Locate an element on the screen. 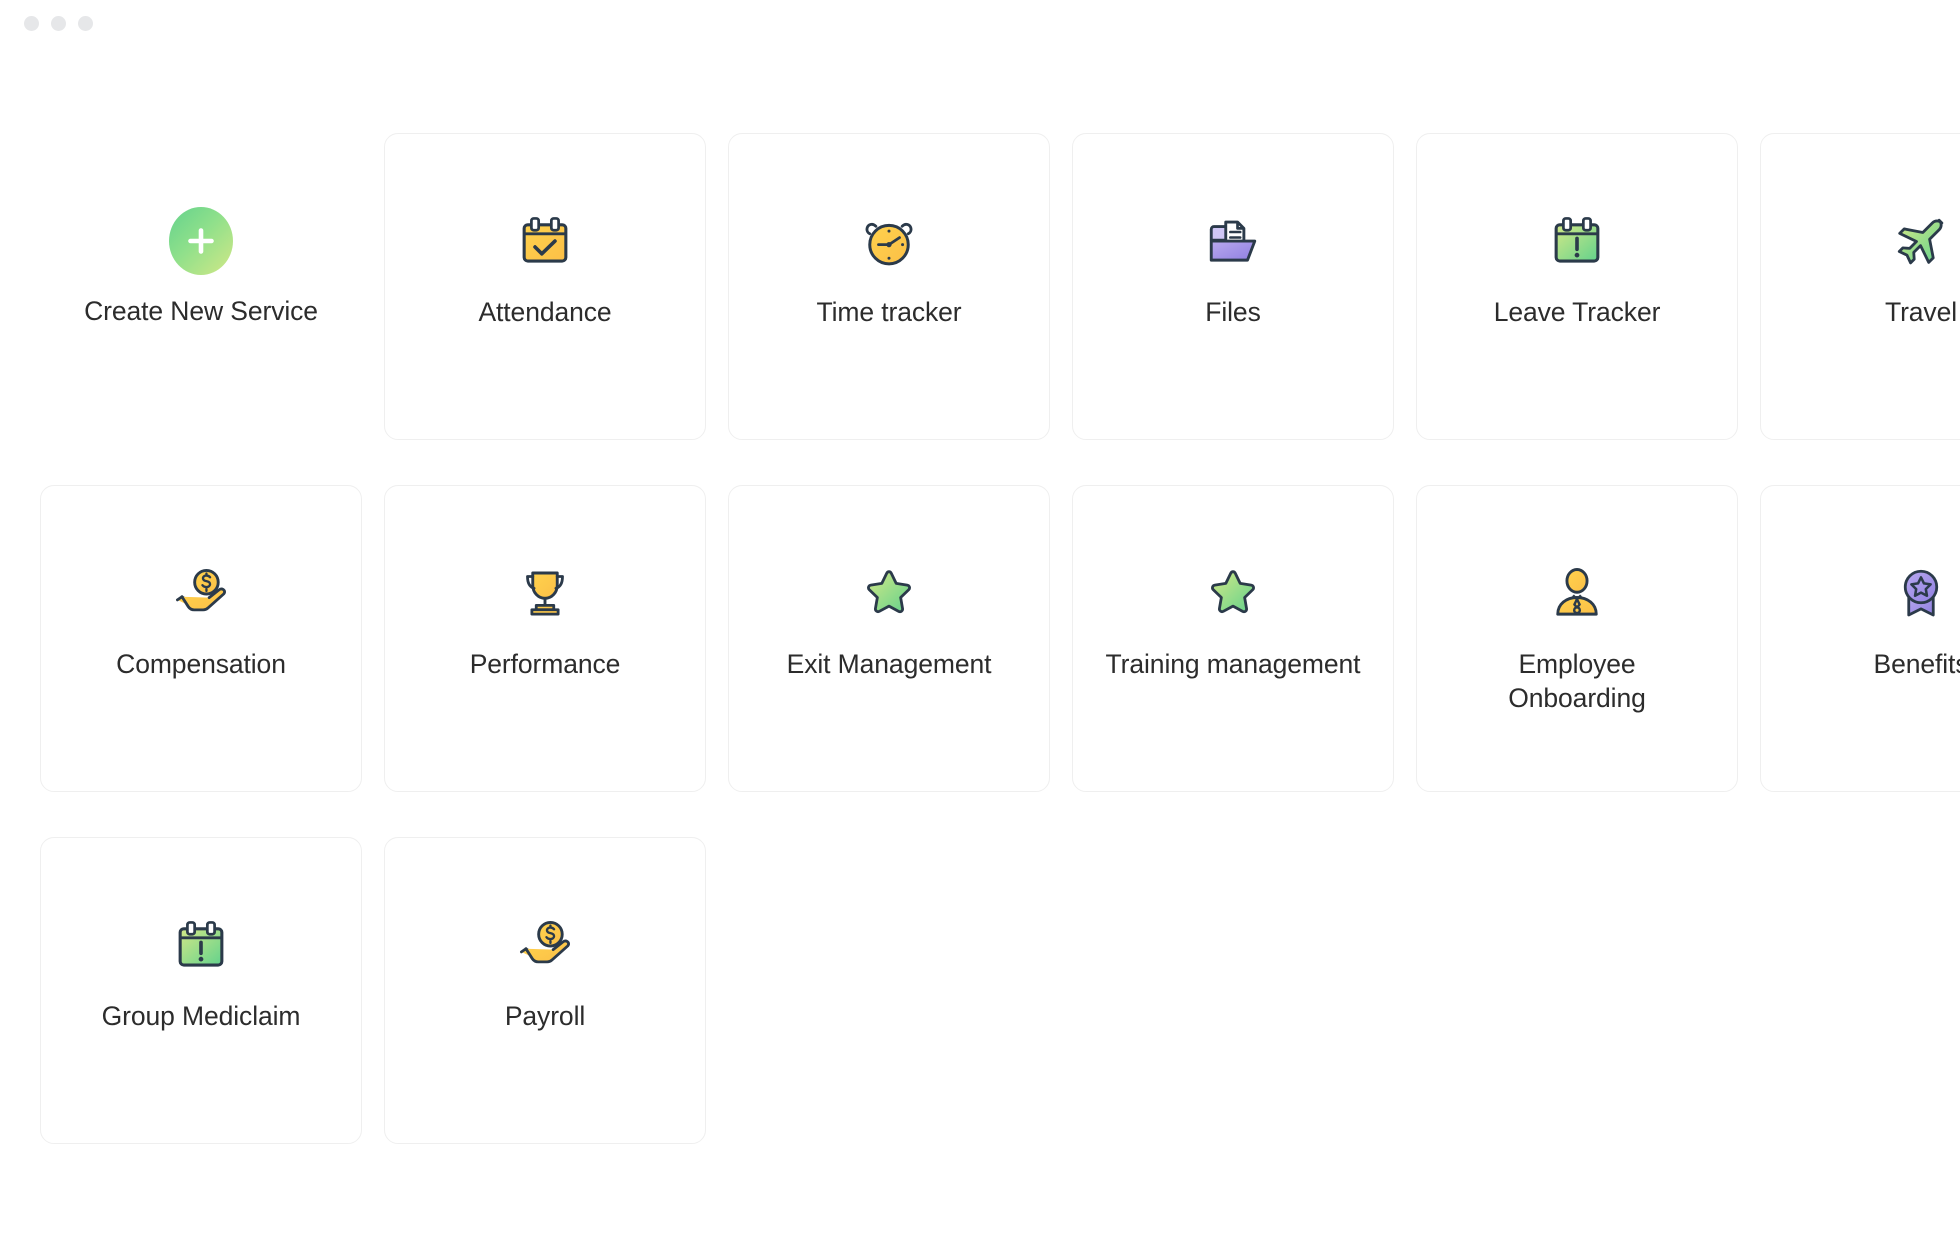 Image resolution: width=1960 pixels, height=1235 pixels. airplane-icon is located at coordinates (1921, 242).